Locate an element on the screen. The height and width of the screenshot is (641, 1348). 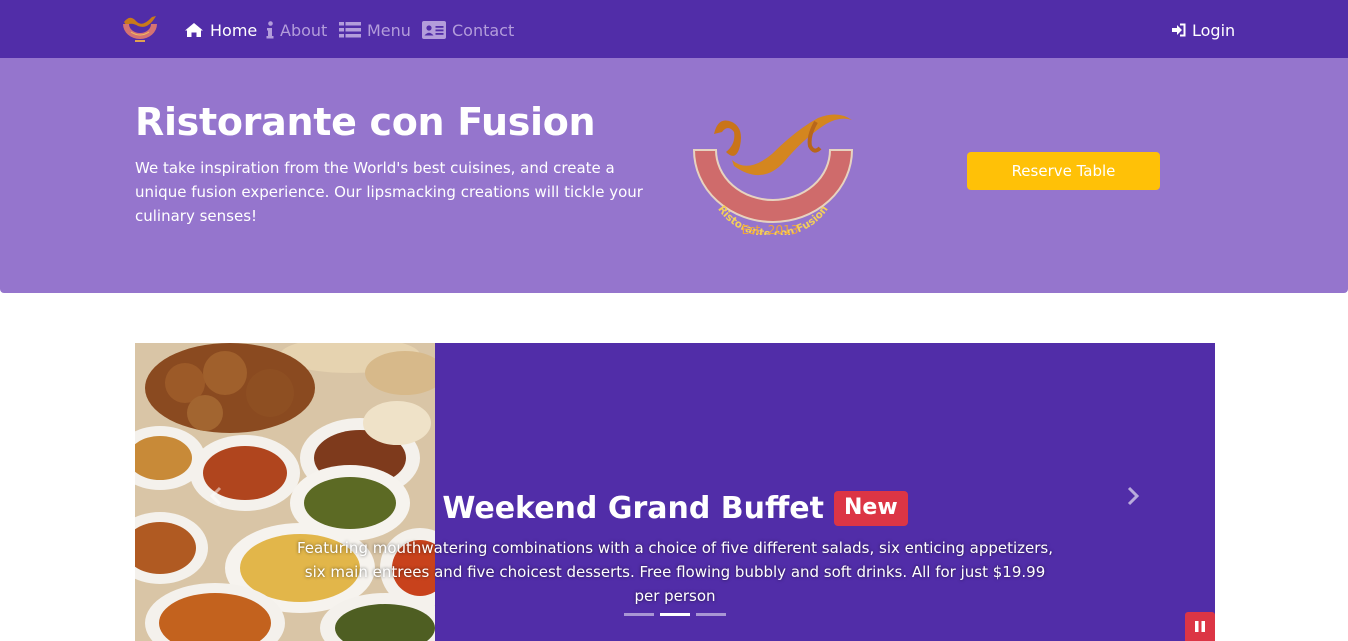
chevron-right-icon is located at coordinates (1133, 496).